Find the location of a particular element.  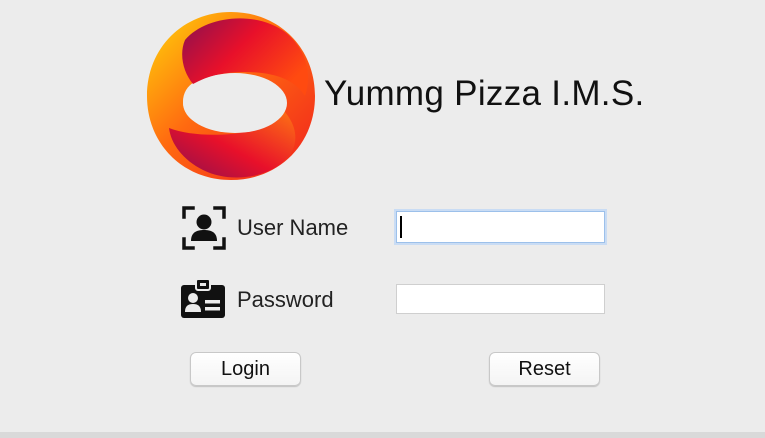

id-badge-icon is located at coordinates (203, 298).